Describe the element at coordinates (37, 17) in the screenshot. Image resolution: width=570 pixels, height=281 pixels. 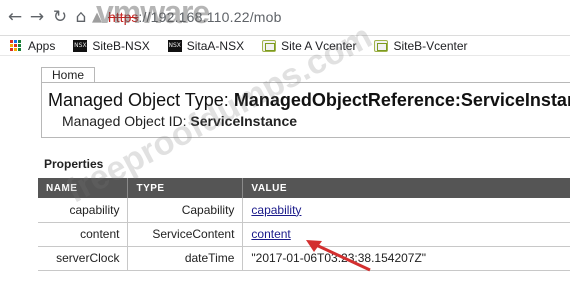
I see `forward-arrow-icon: →` at that location.